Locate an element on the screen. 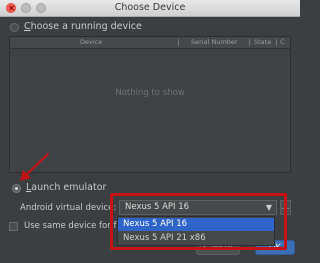  annotation-highlight-box is located at coordinates (198, 221).